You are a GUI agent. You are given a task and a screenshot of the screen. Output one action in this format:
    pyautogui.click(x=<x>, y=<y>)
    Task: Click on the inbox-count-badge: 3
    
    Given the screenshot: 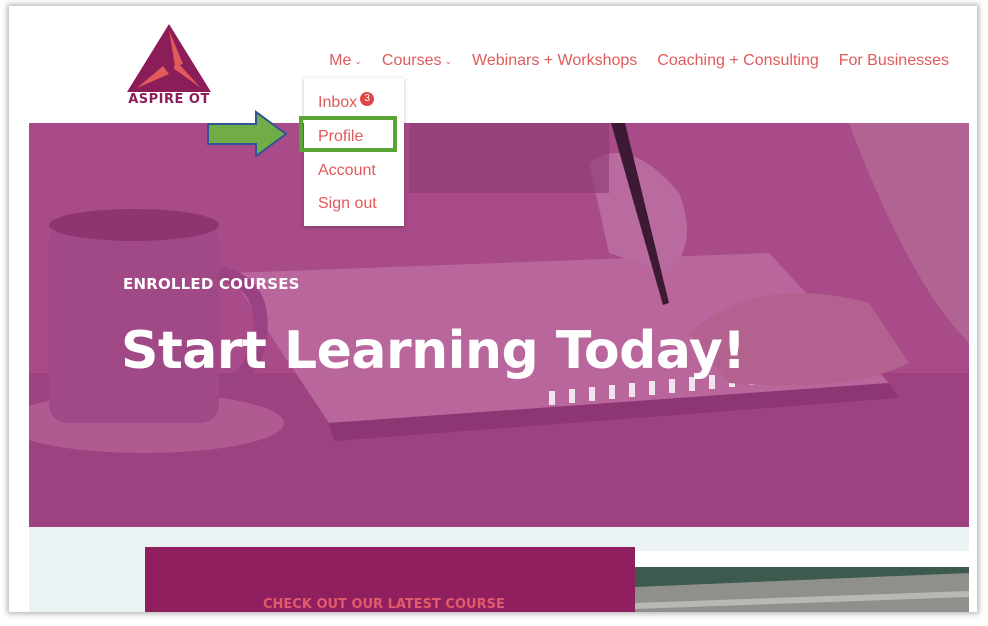 What is the action you would take?
    pyautogui.click(x=367, y=99)
    